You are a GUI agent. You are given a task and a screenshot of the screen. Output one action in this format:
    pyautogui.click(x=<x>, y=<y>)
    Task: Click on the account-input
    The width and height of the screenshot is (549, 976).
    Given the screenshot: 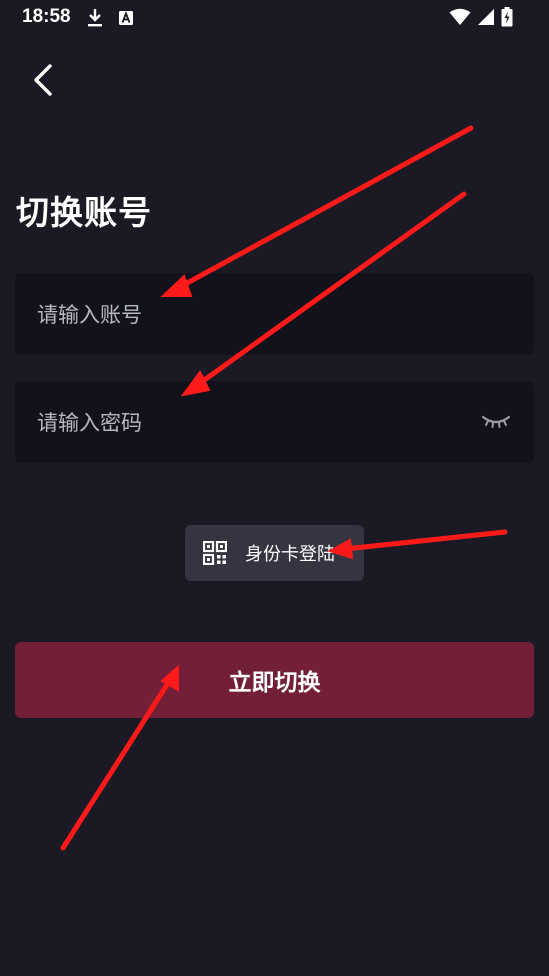 What is the action you would take?
    pyautogui.click(x=257, y=315)
    